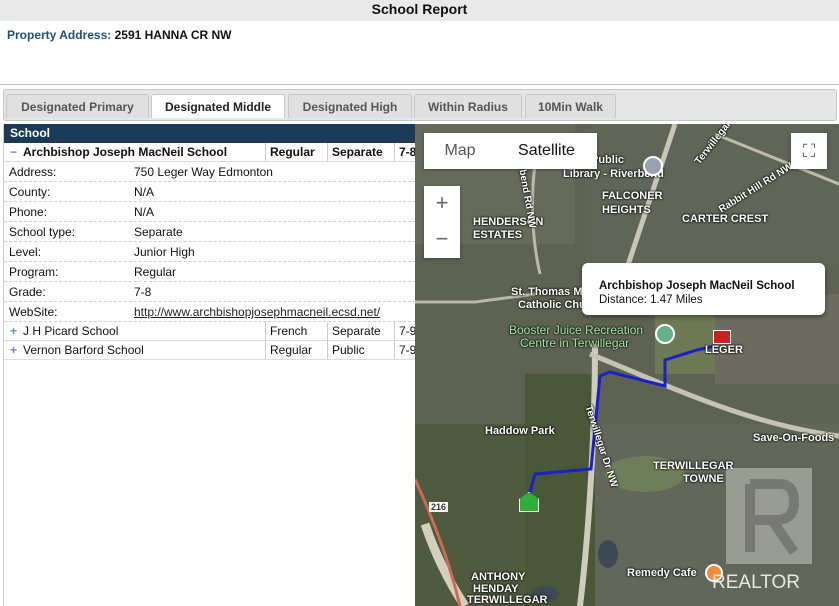 The width and height of the screenshot is (839, 606). I want to click on detail-row: Phone: N/A, so click(210, 212).